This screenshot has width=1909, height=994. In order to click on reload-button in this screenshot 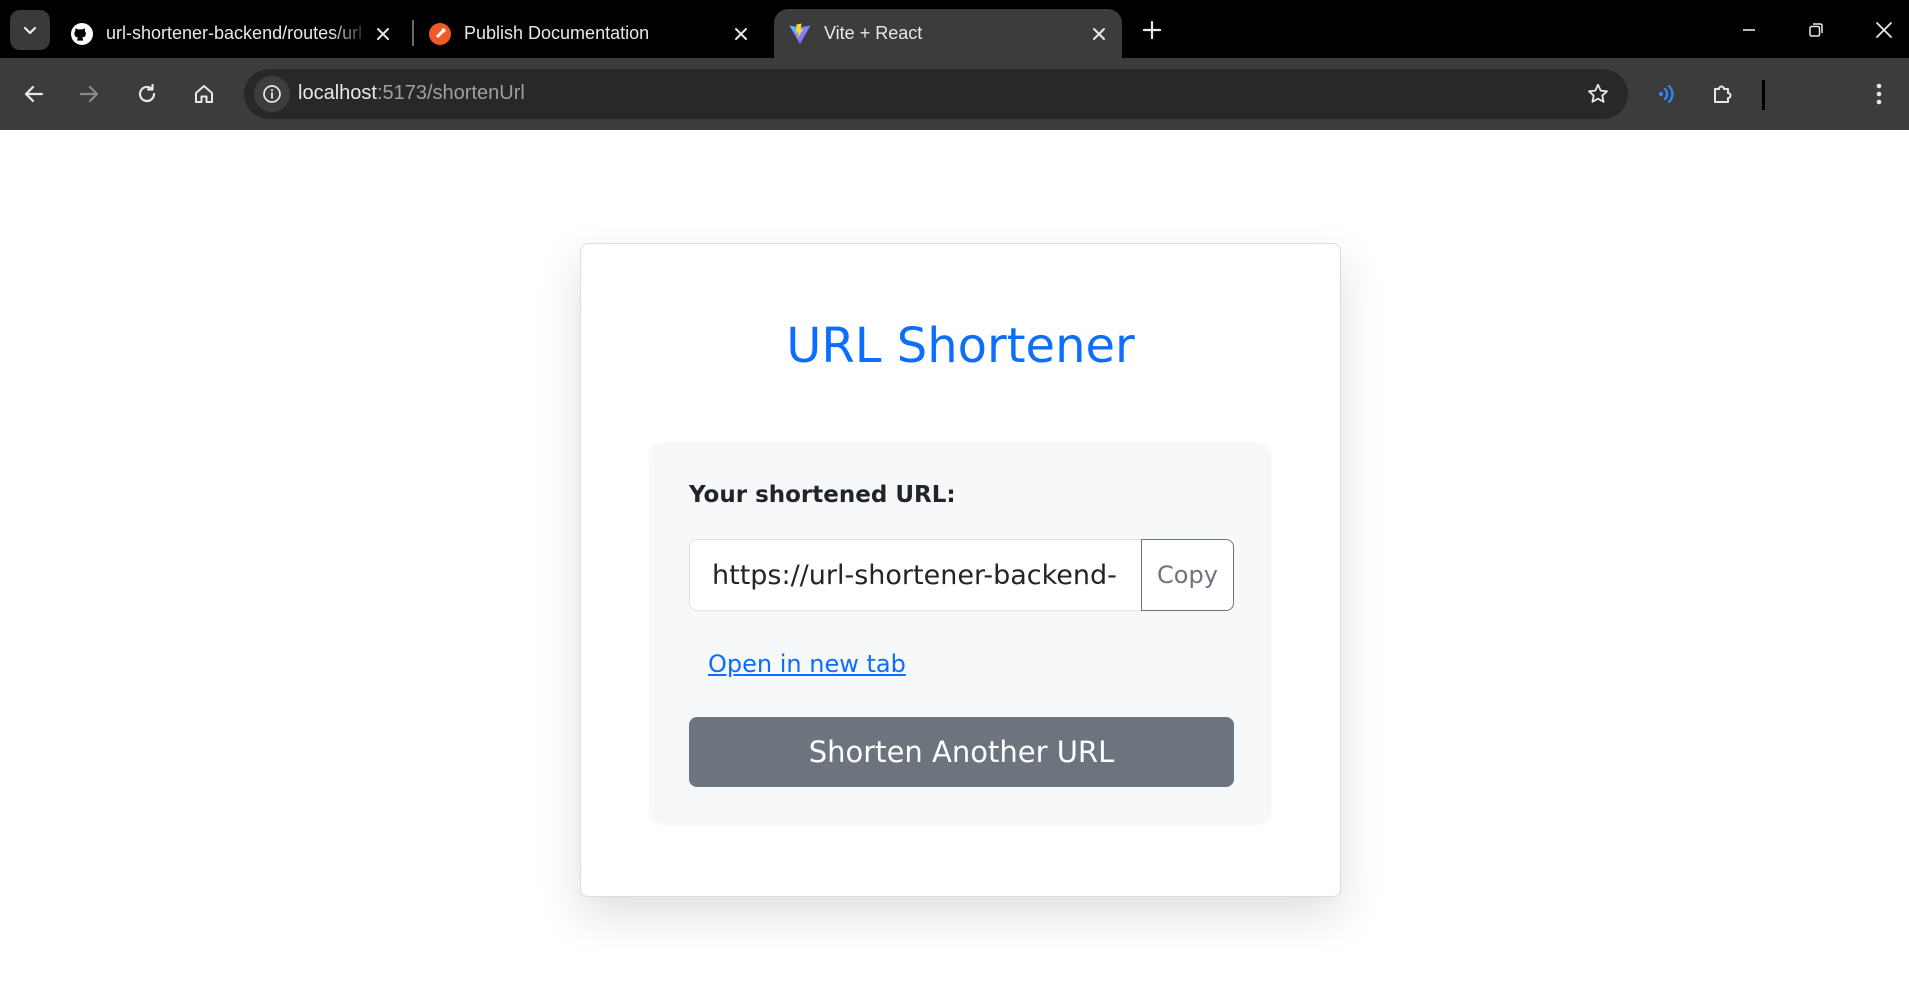, I will do `click(147, 94)`.